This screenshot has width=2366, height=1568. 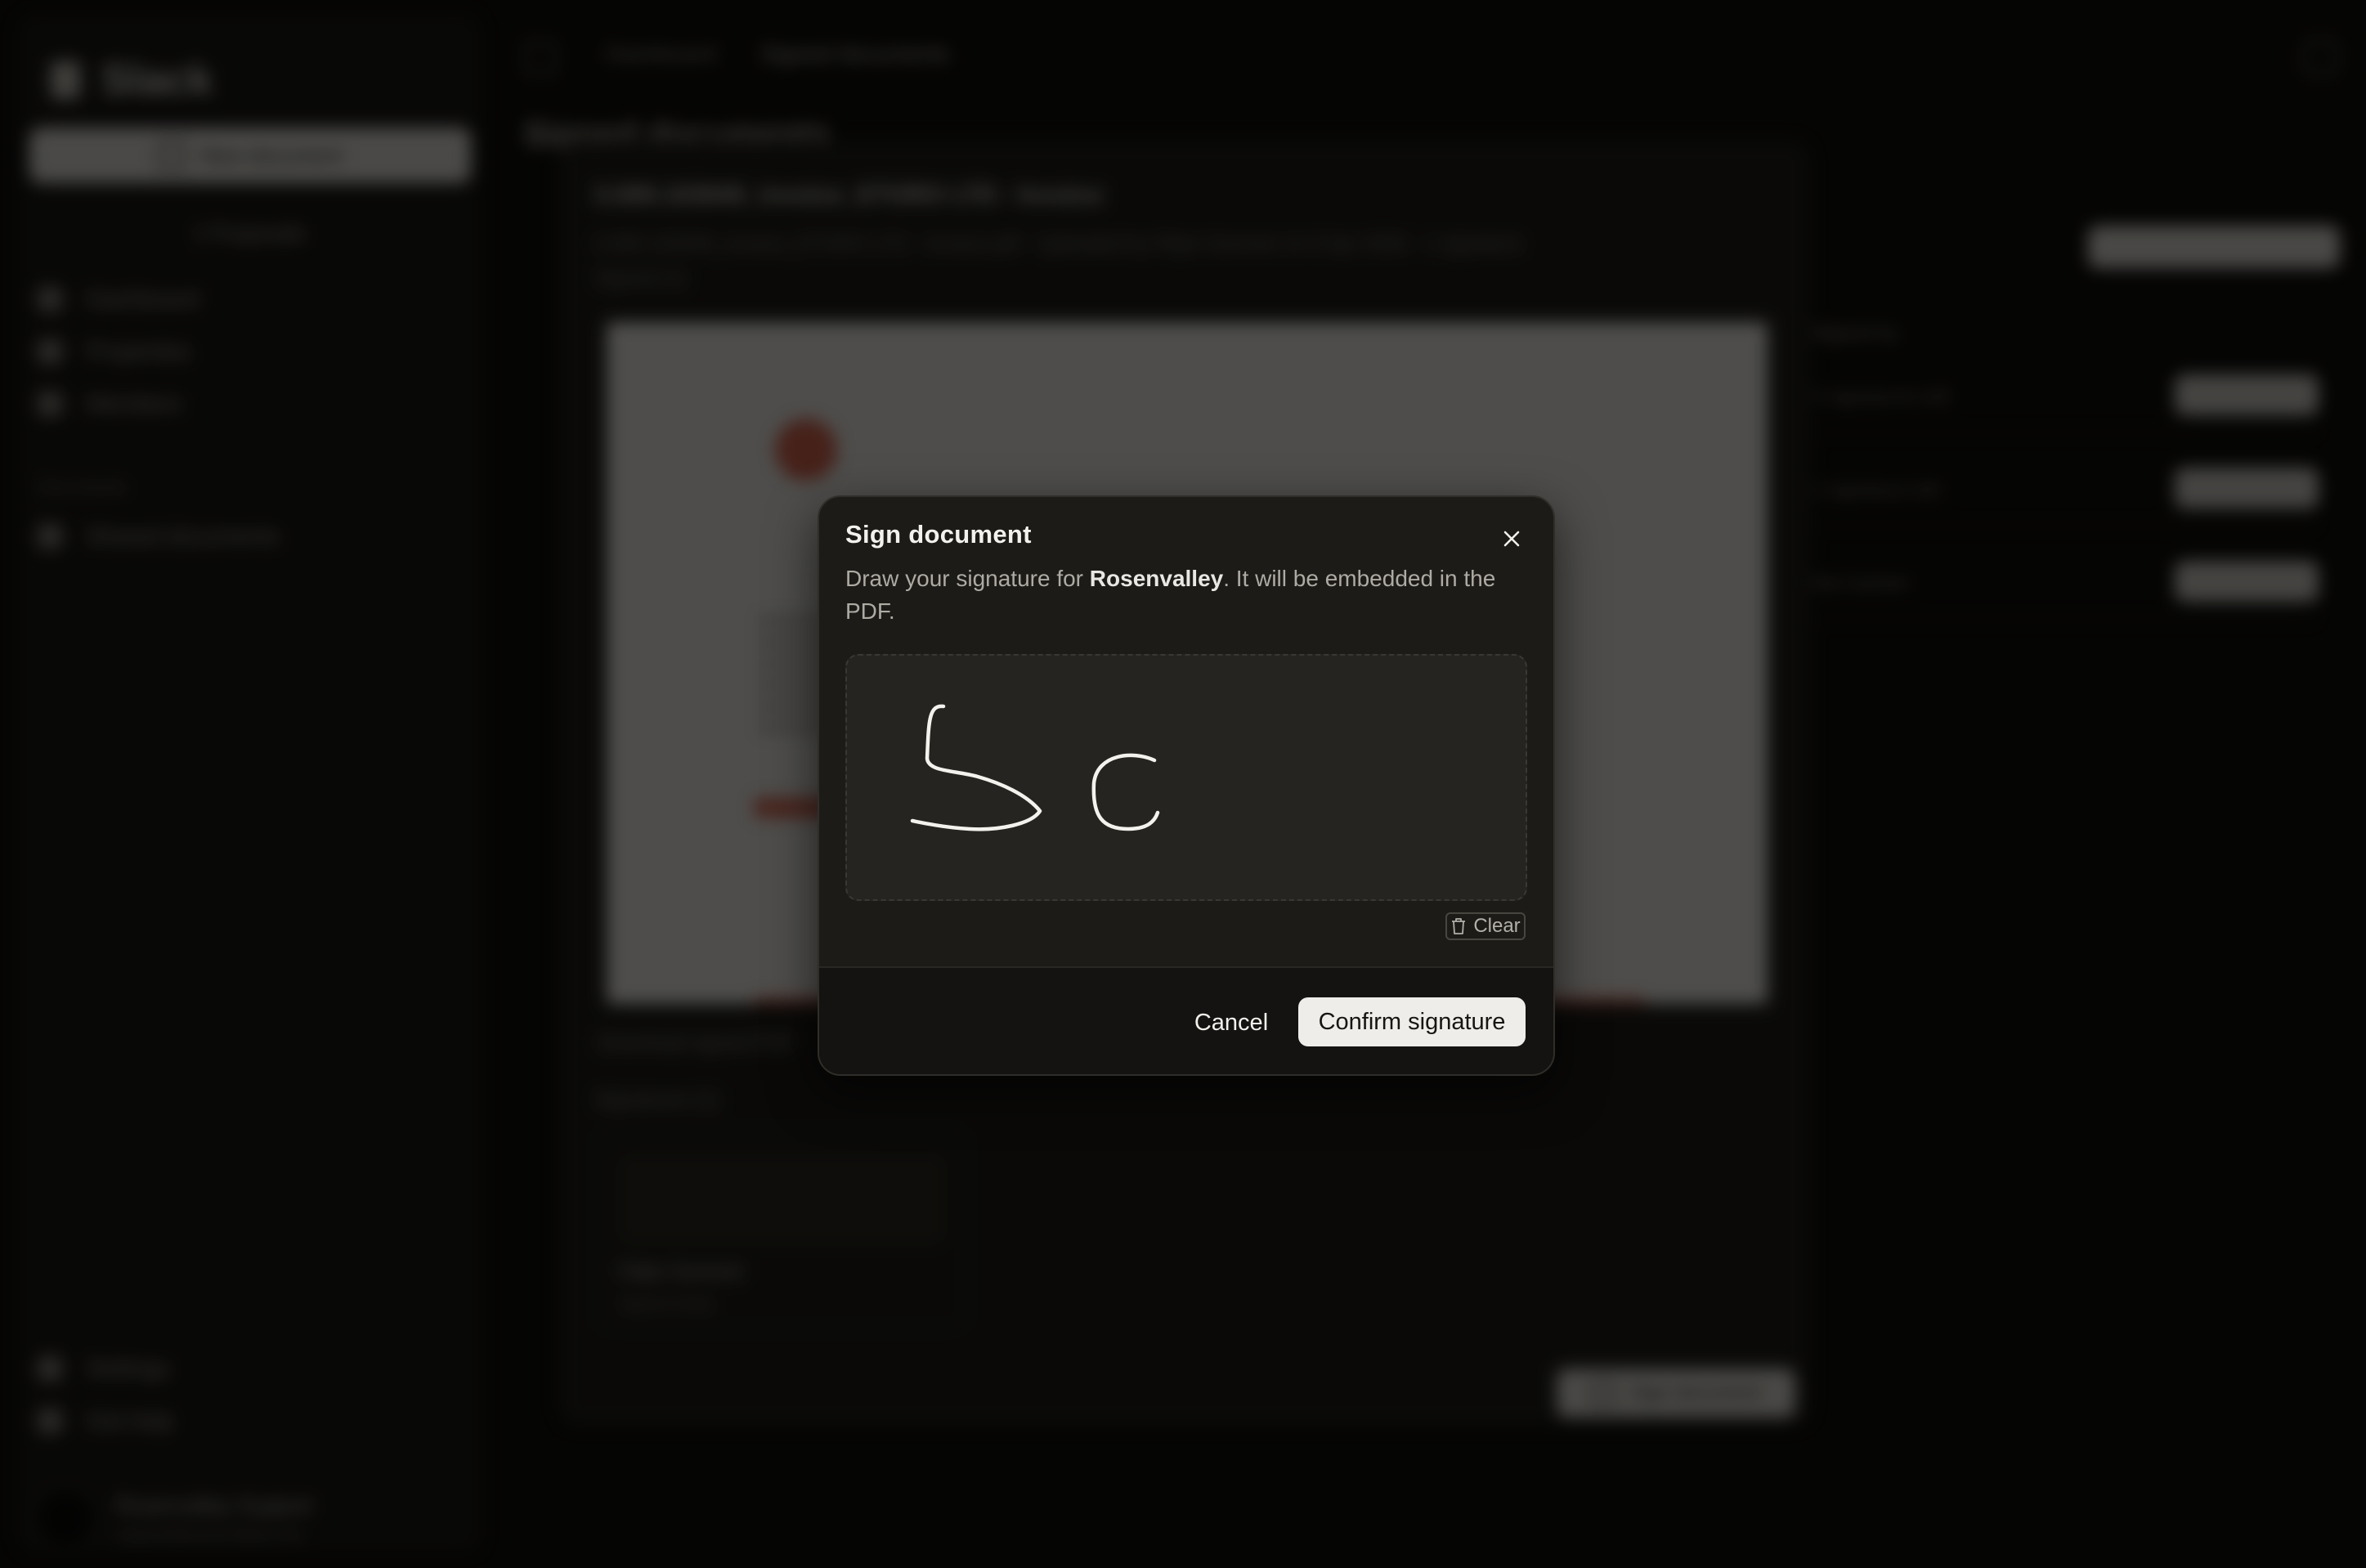 What do you see at coordinates (1157, 578) in the screenshot?
I see `company-name: Rosenvalley` at bounding box center [1157, 578].